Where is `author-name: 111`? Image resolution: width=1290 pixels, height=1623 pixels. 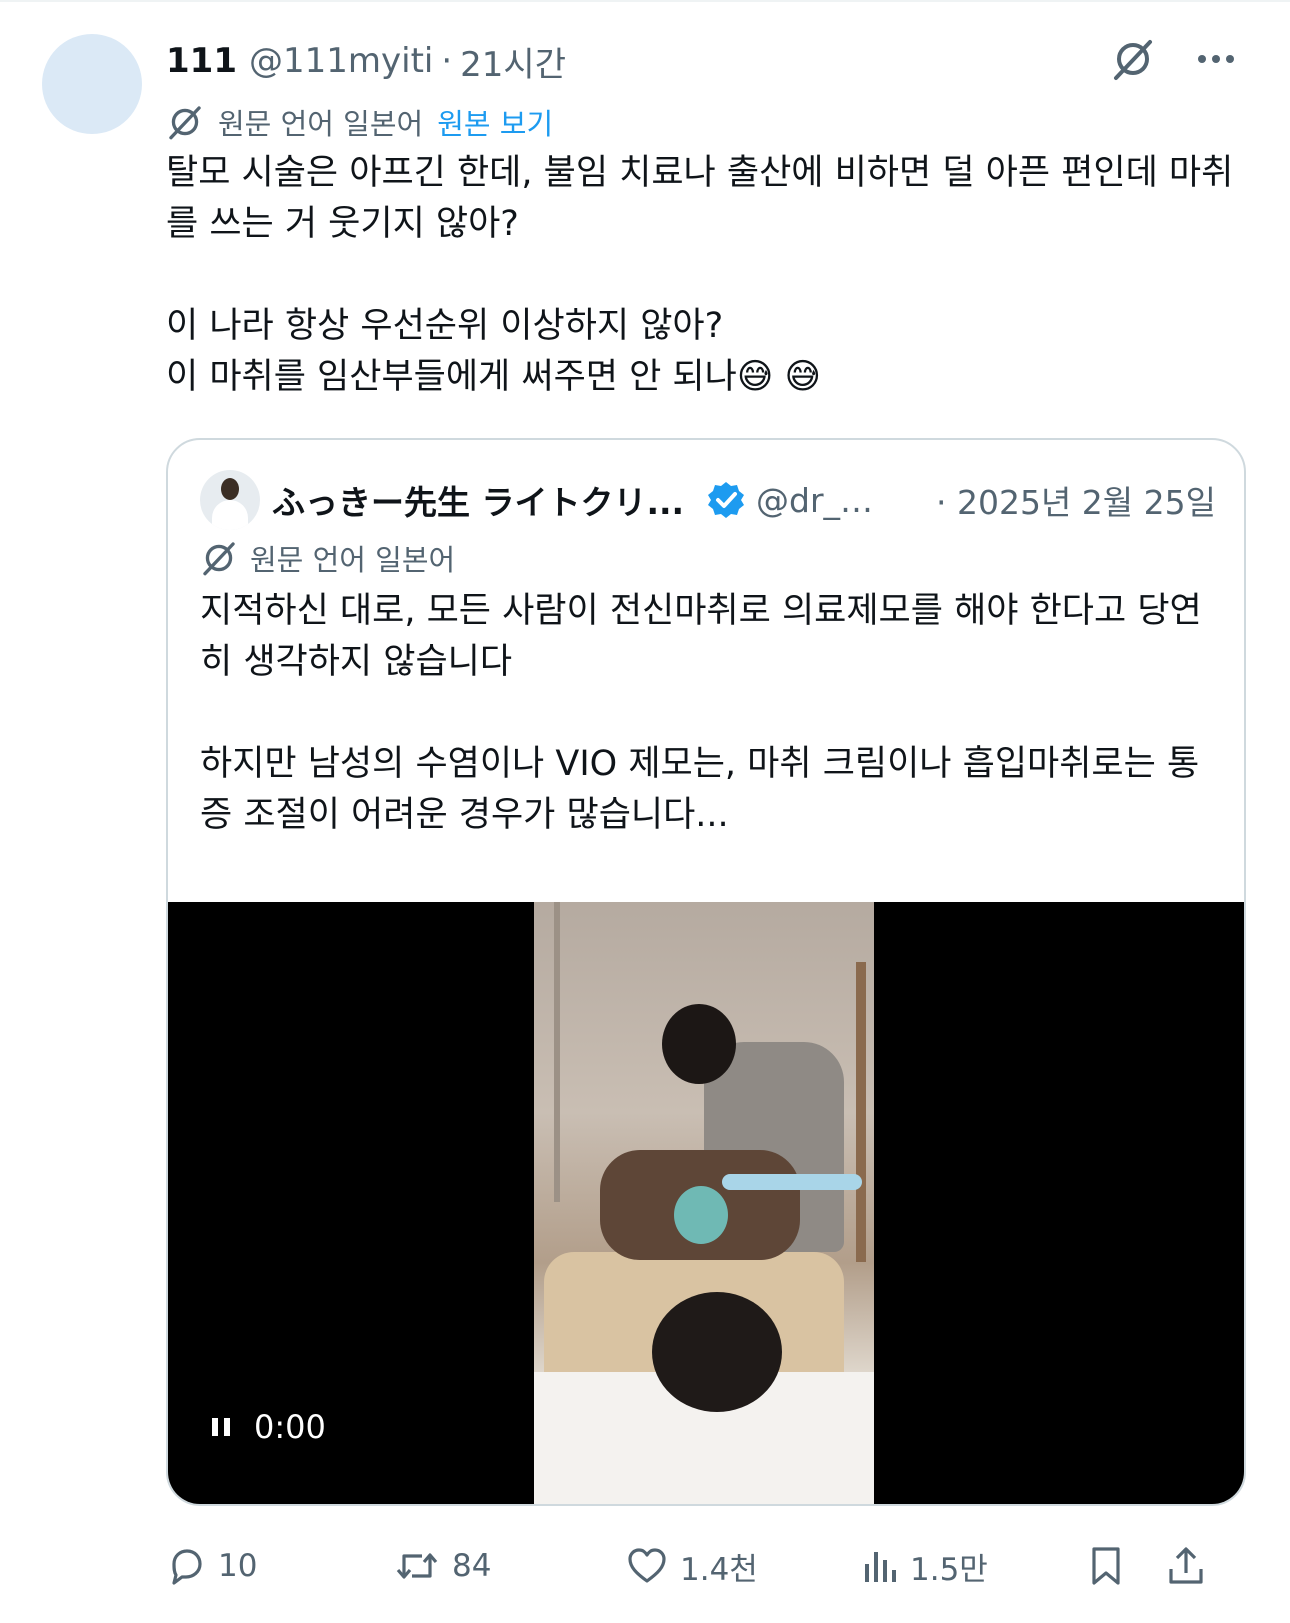
author-name: 111 is located at coordinates (201, 61).